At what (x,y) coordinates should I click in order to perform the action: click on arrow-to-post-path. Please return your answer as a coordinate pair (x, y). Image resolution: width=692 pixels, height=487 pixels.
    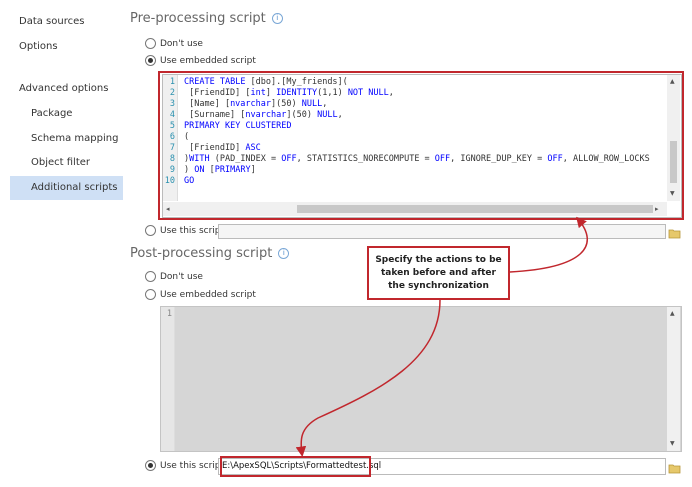
    Looking at the image, I should click on (368, 378).